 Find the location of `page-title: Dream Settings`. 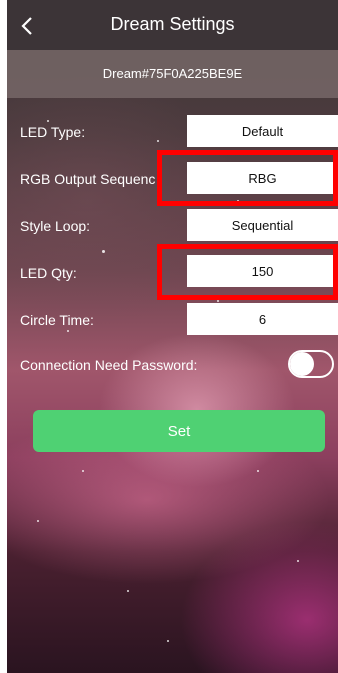

page-title: Dream Settings is located at coordinates (172, 24).